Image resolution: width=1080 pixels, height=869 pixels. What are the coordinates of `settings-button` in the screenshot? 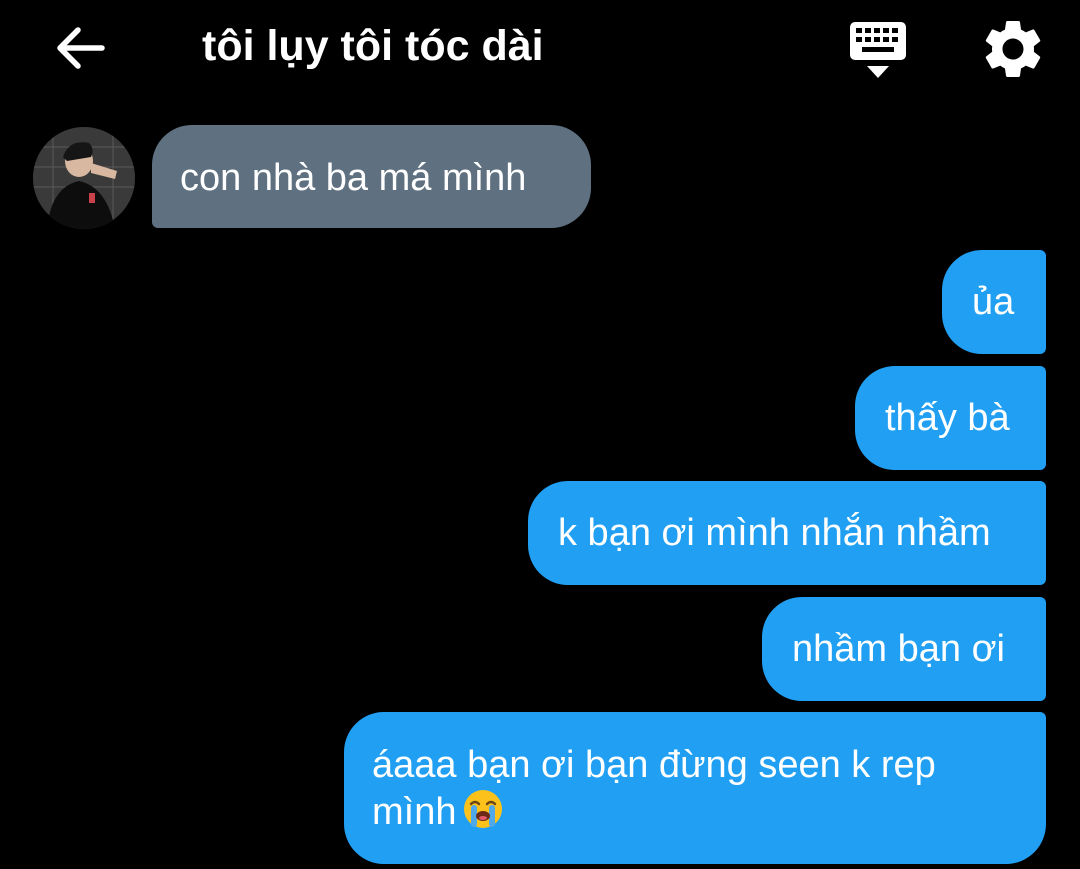 It's located at (1013, 49).